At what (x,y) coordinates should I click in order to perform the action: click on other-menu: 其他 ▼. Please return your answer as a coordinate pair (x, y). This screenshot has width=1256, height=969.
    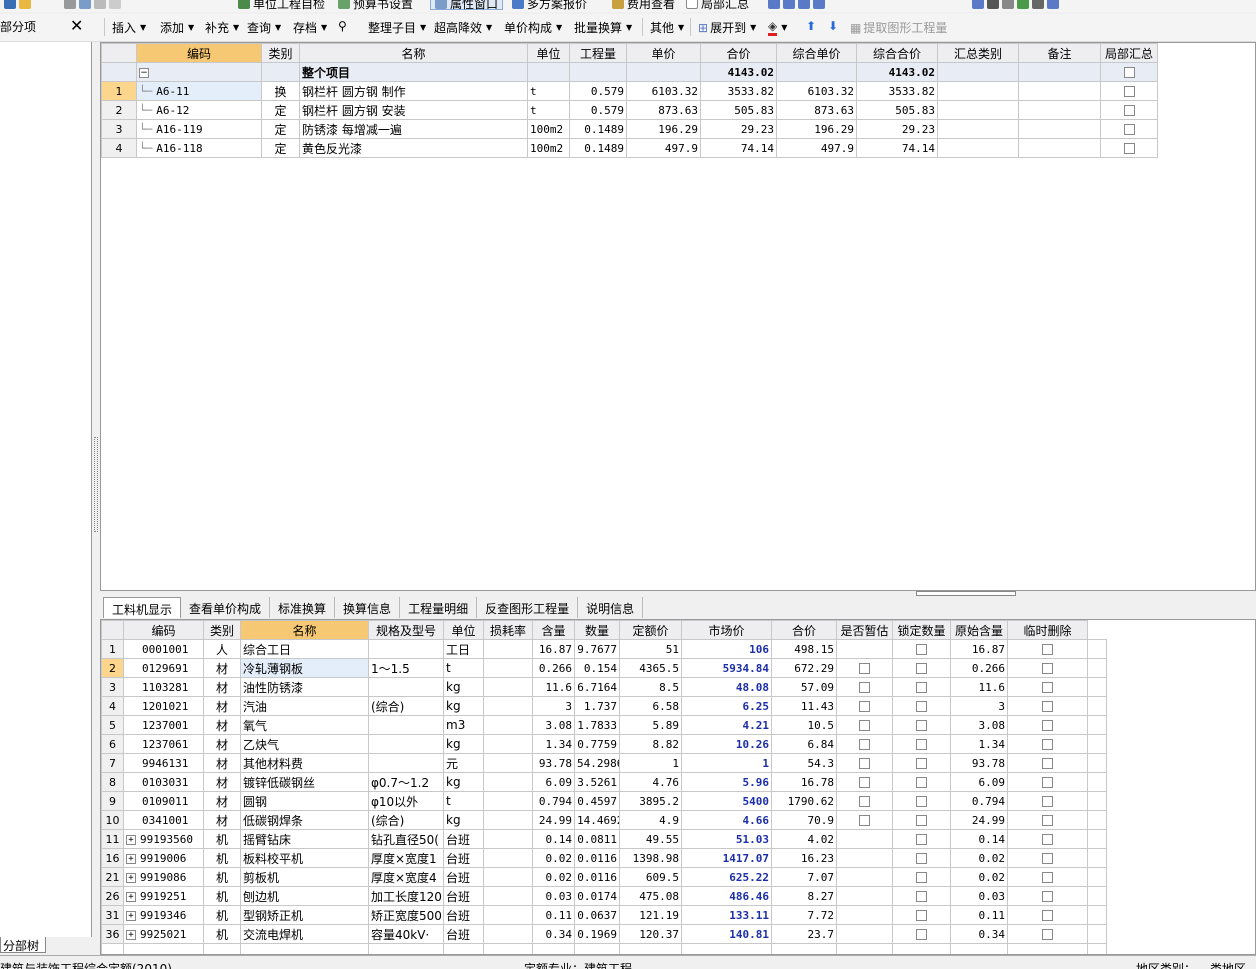
    Looking at the image, I should click on (667, 27).